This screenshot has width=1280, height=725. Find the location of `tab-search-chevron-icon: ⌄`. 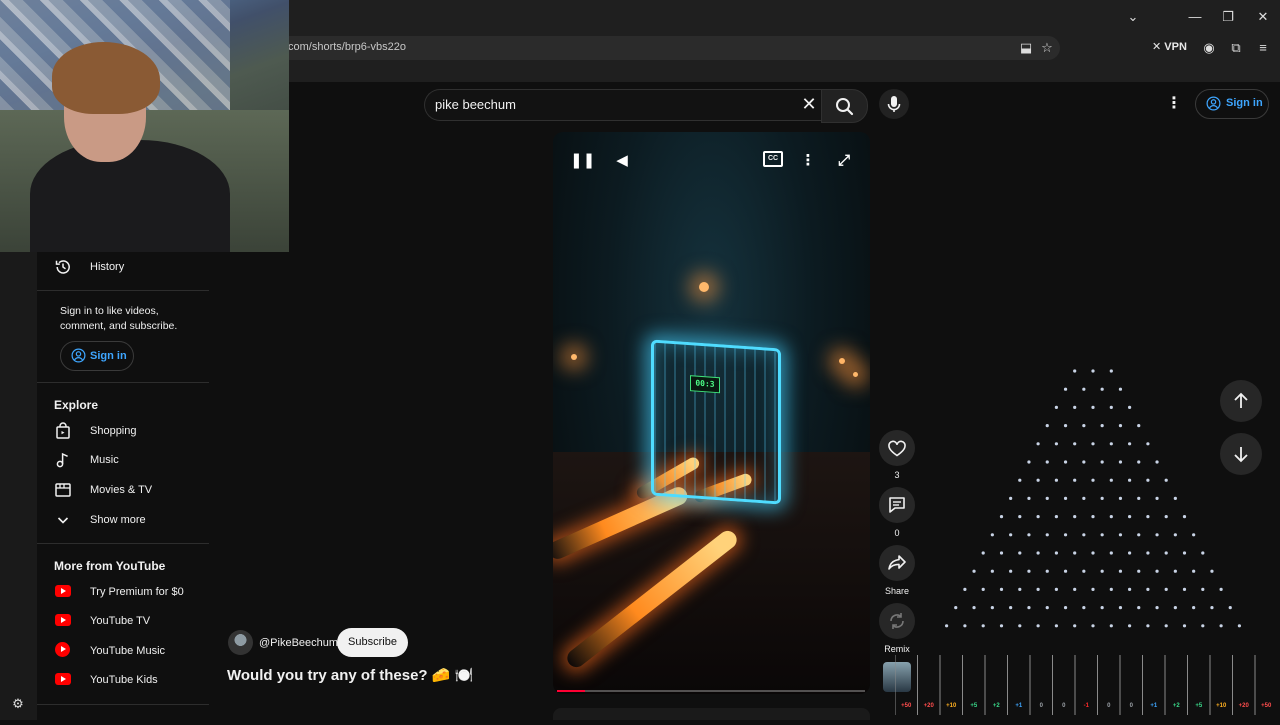

tab-search-chevron-icon: ⌄ is located at coordinates (1133, 17).